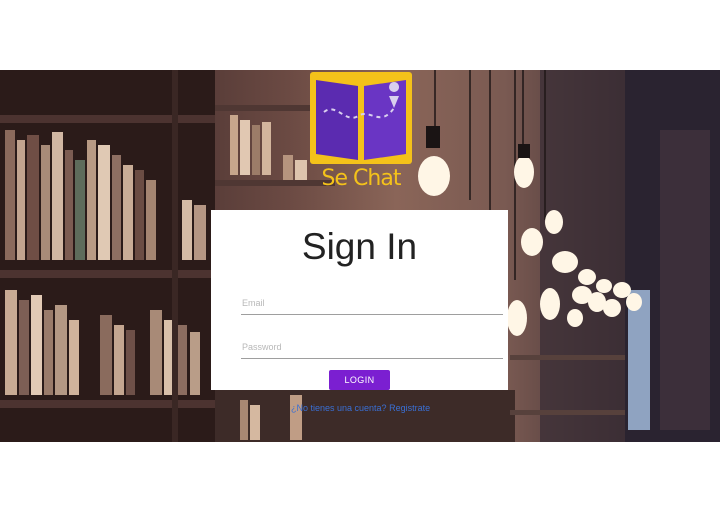 This screenshot has width=720, height=512. What do you see at coordinates (372, 303) in the screenshot?
I see `email-field` at bounding box center [372, 303].